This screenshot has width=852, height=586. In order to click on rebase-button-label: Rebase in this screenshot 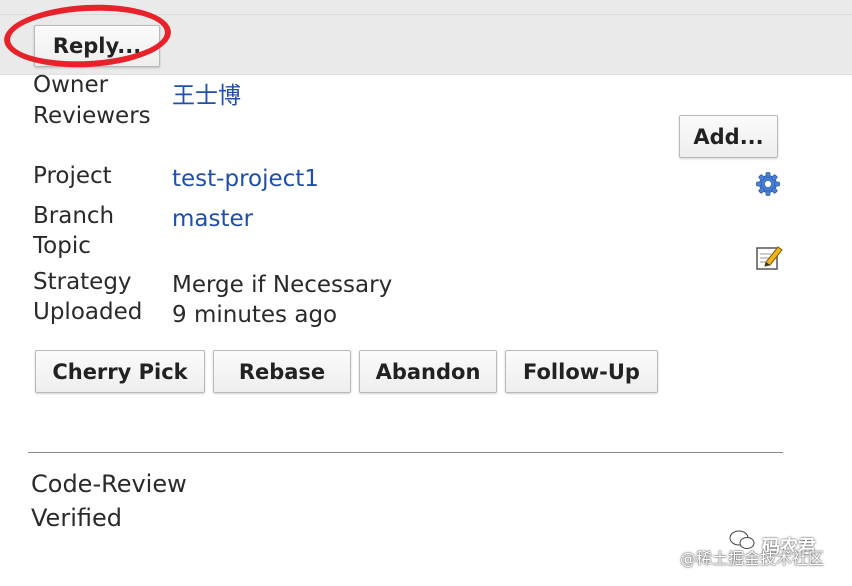, I will do `click(282, 371)`.